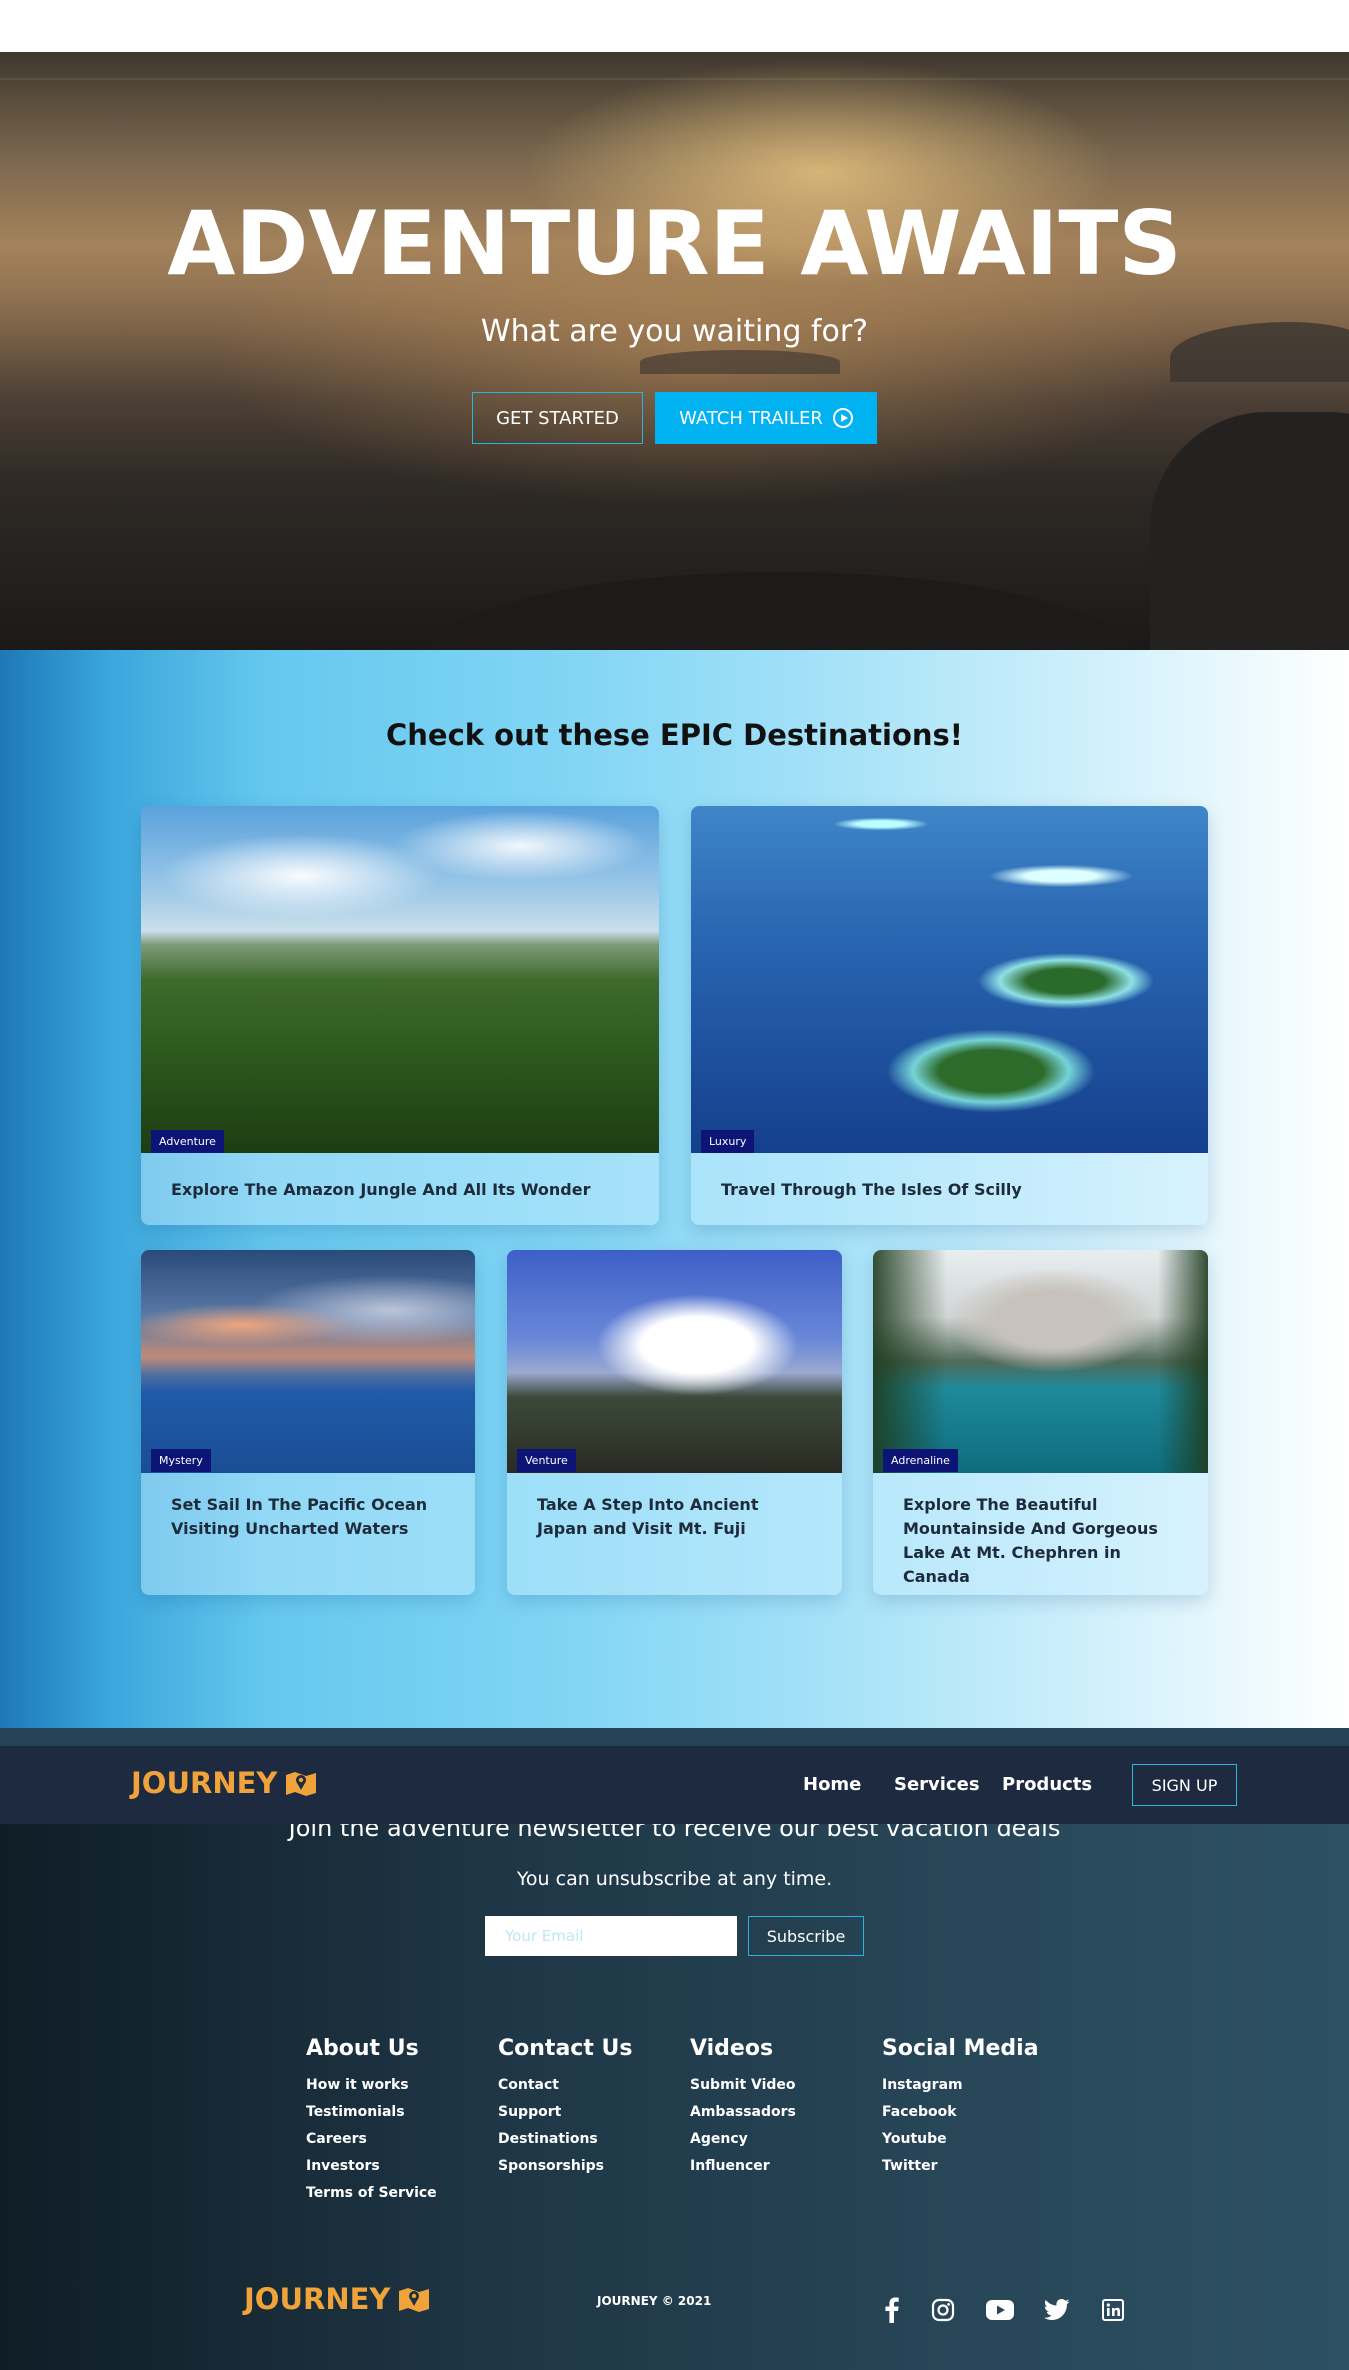 This screenshot has width=1349, height=2370. I want to click on watch-trailer-label: WATCH TRAILER, so click(751, 418).